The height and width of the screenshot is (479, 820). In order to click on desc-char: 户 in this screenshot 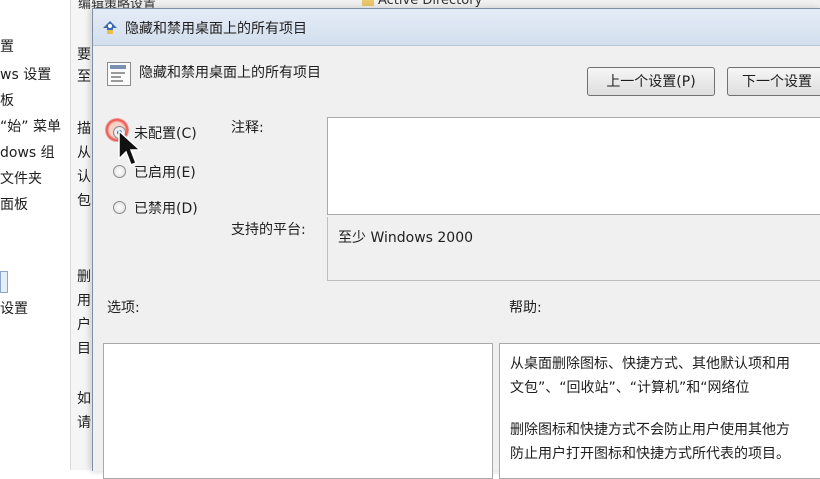, I will do `click(84, 325)`.